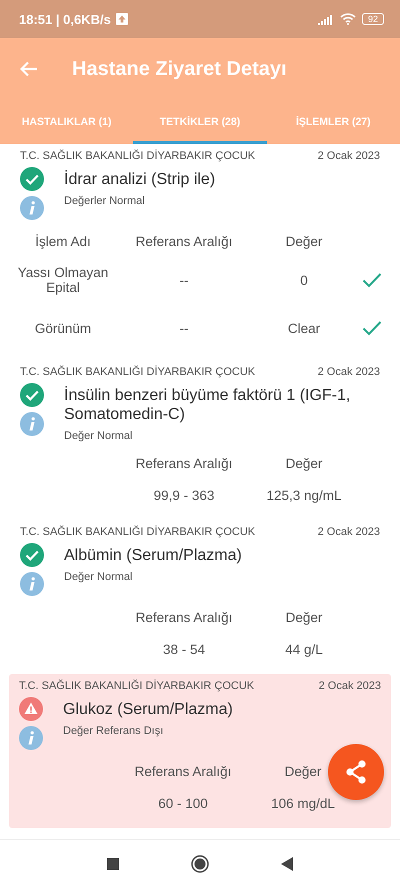 The width and height of the screenshot is (400, 888). I want to click on recents-icon, so click(113, 864).